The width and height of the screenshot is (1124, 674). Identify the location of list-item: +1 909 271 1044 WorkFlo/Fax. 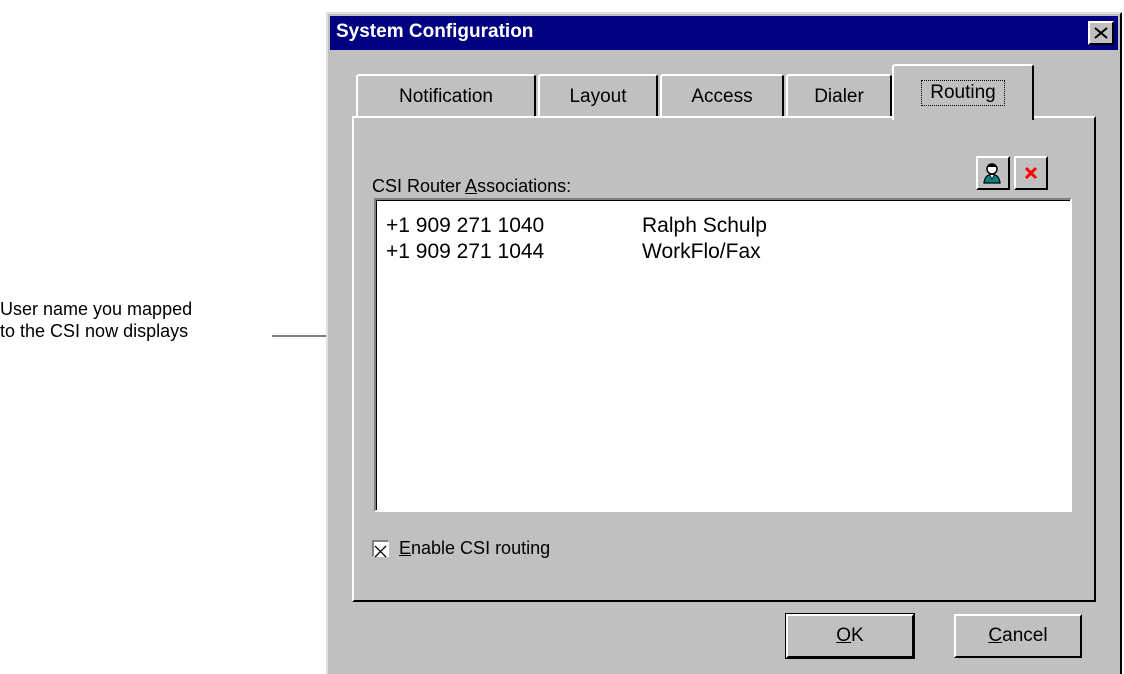
(686, 253).